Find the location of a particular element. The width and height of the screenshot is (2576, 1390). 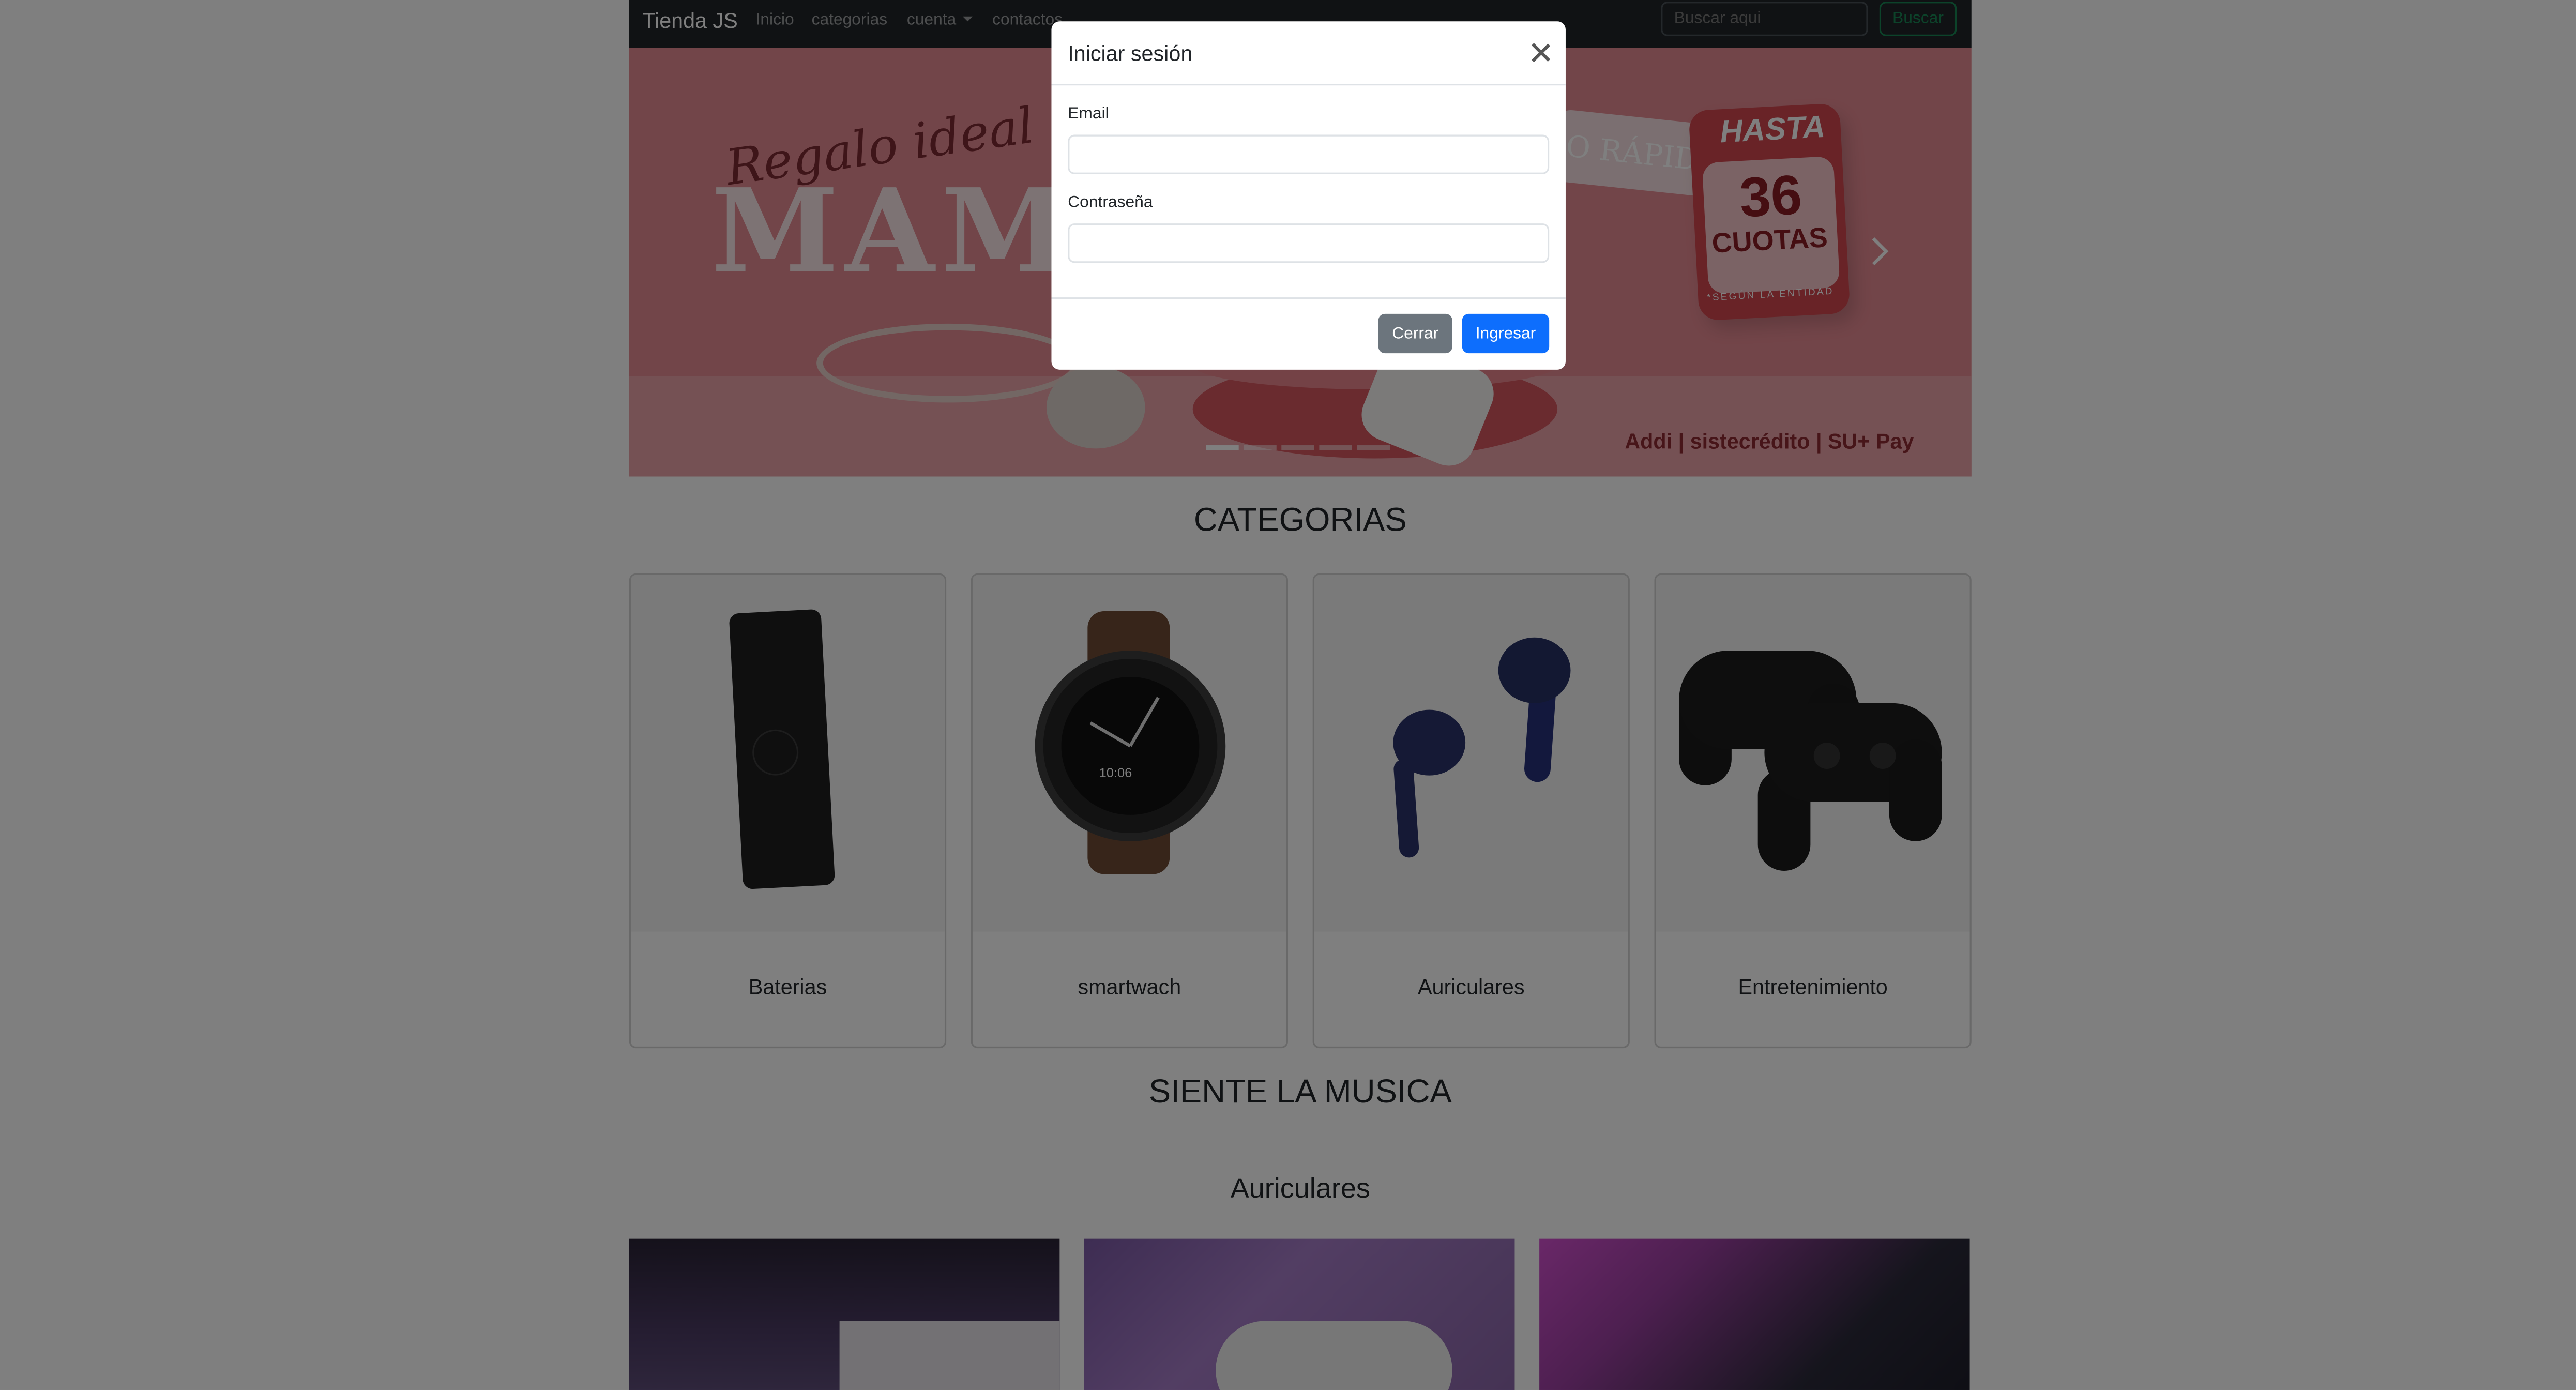

password-label: Contraseña is located at coordinates (1111, 203).